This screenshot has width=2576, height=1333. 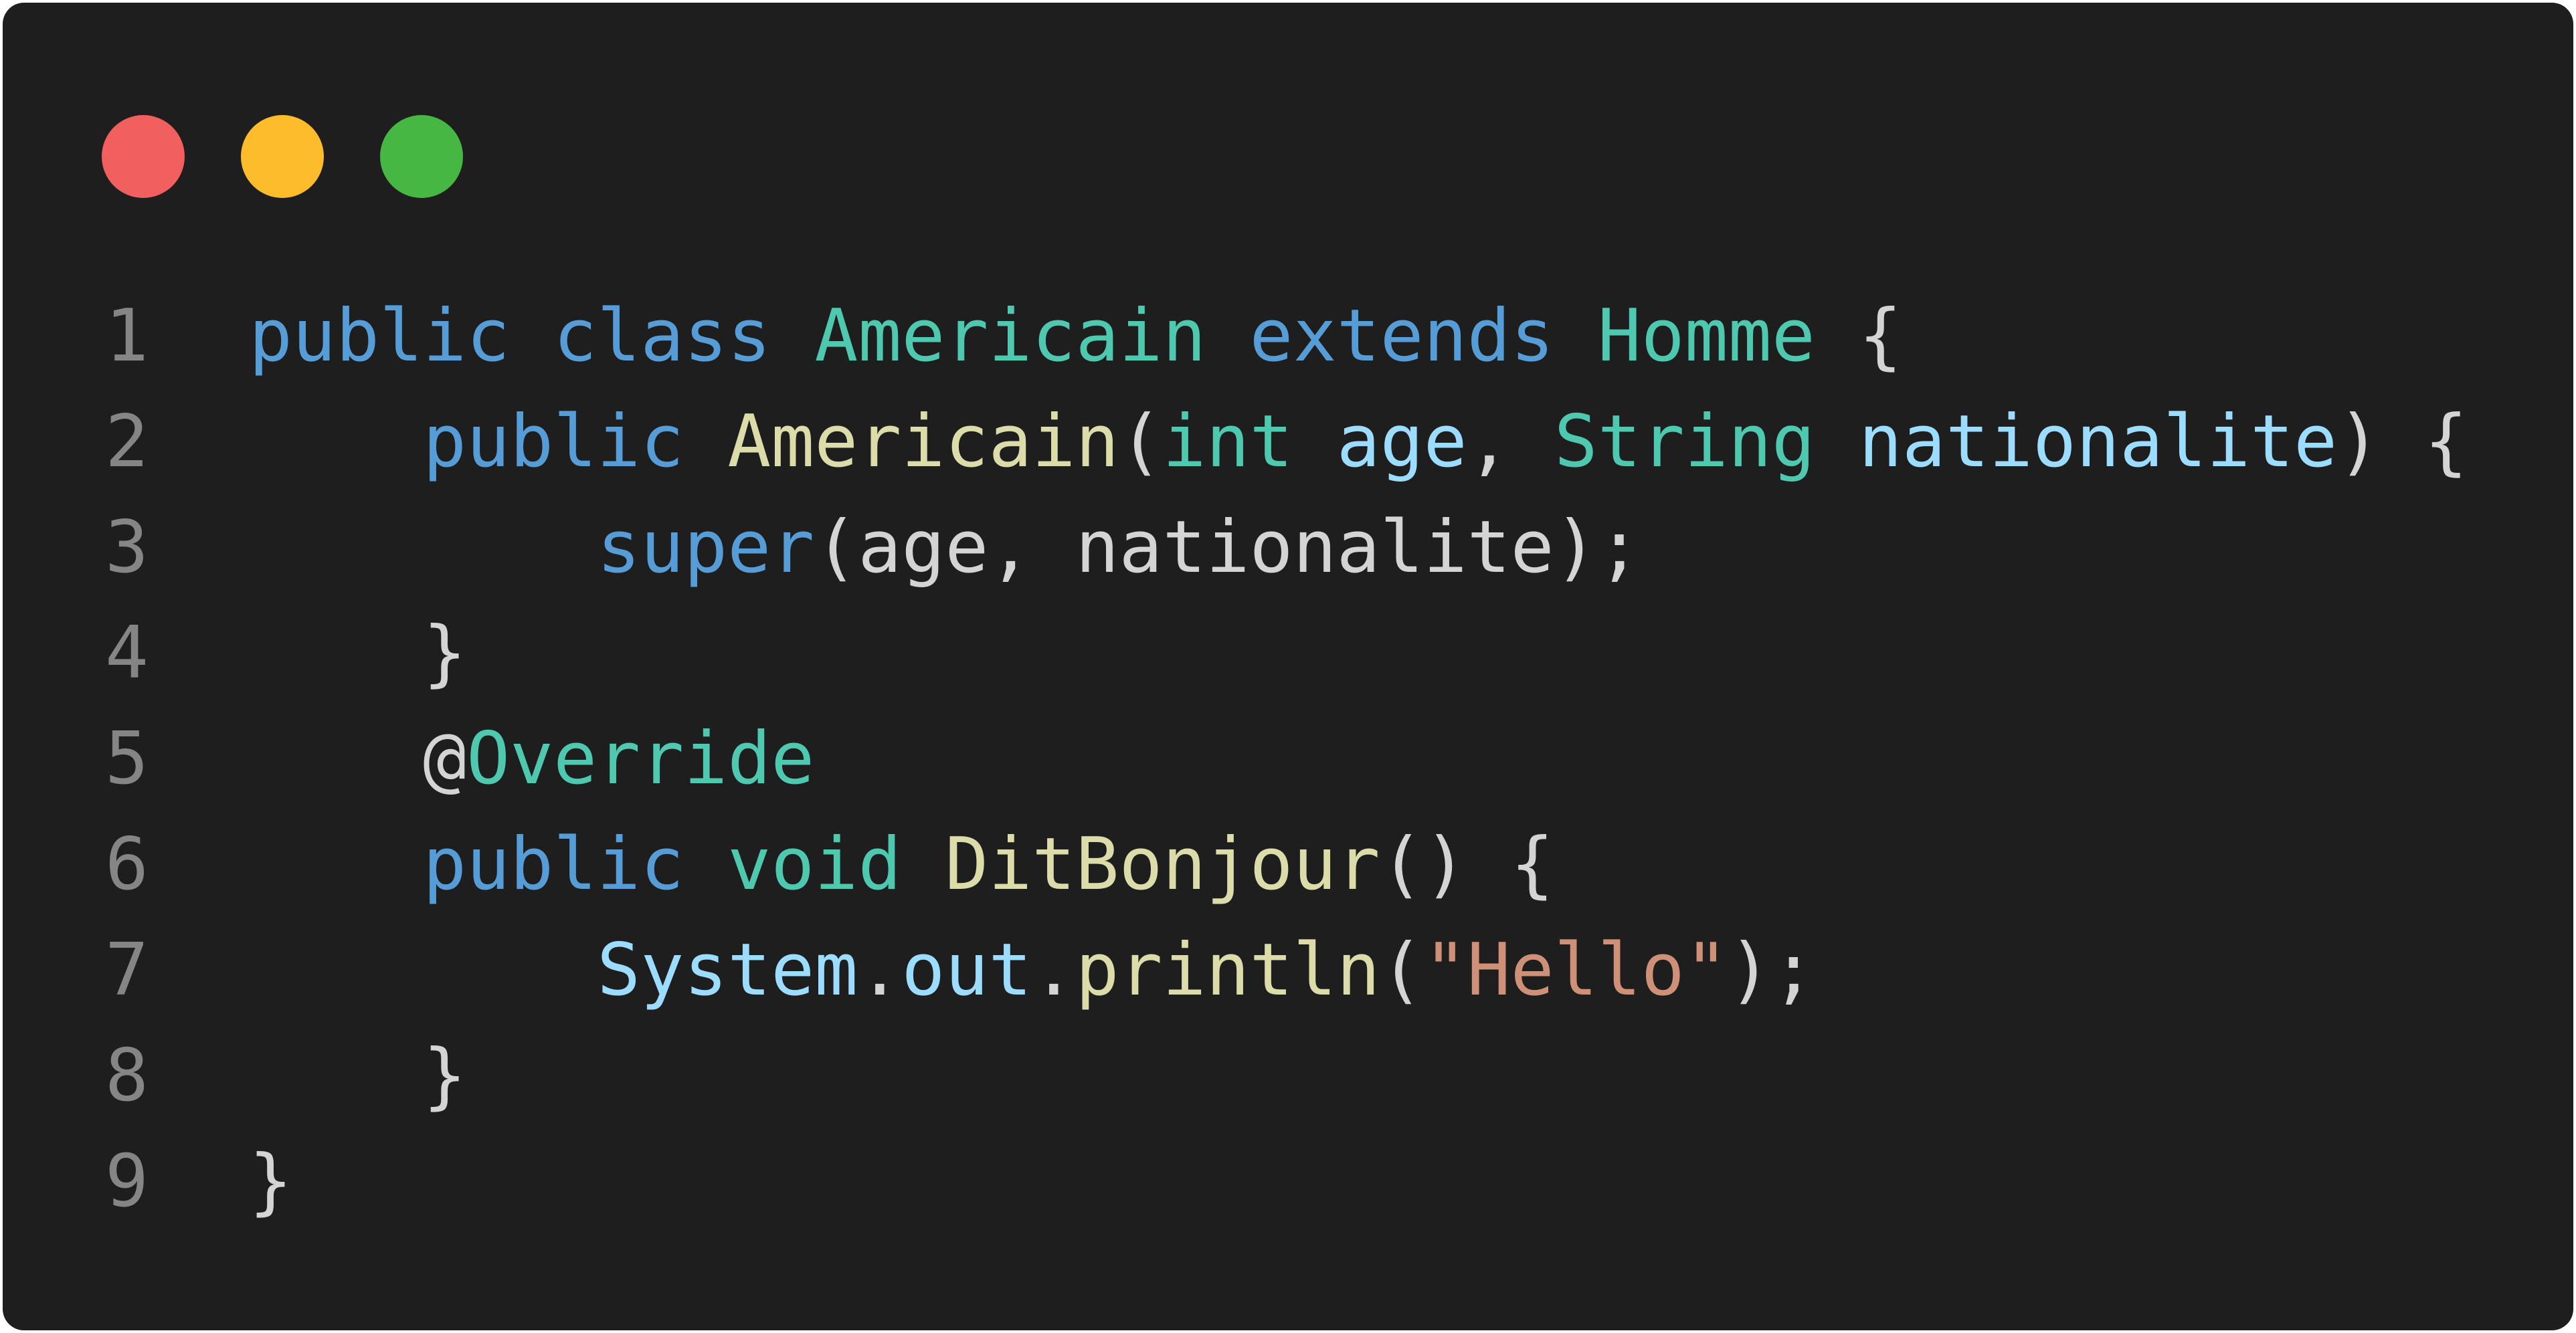 I want to click on code-token-type: Americain, so click(x=1010, y=336).